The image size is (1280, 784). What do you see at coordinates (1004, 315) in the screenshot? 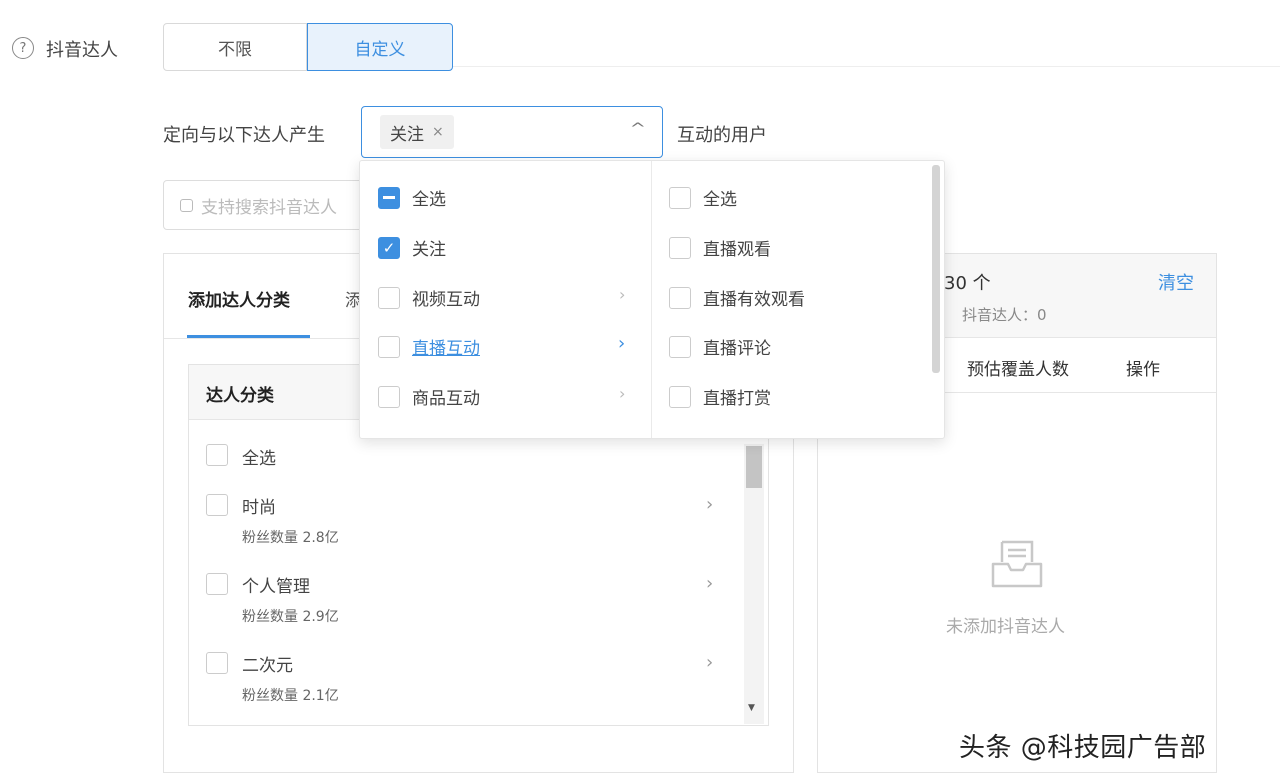
I see `selected-summary: 抖音达人：0` at bounding box center [1004, 315].